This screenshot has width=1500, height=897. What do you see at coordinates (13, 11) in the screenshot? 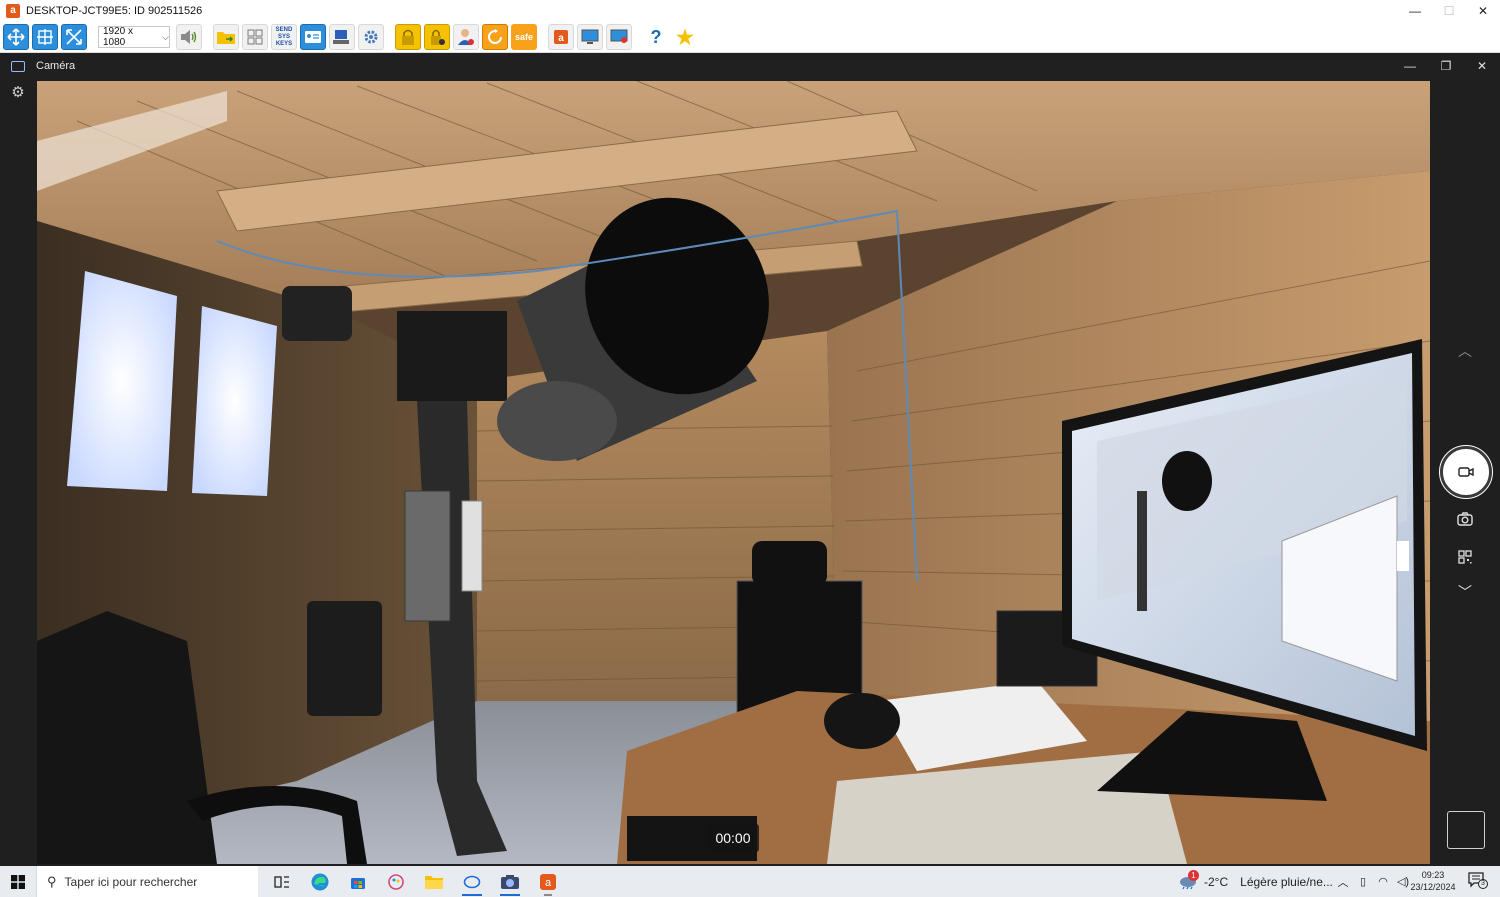
I see `app-logo-icon: a` at bounding box center [13, 11].